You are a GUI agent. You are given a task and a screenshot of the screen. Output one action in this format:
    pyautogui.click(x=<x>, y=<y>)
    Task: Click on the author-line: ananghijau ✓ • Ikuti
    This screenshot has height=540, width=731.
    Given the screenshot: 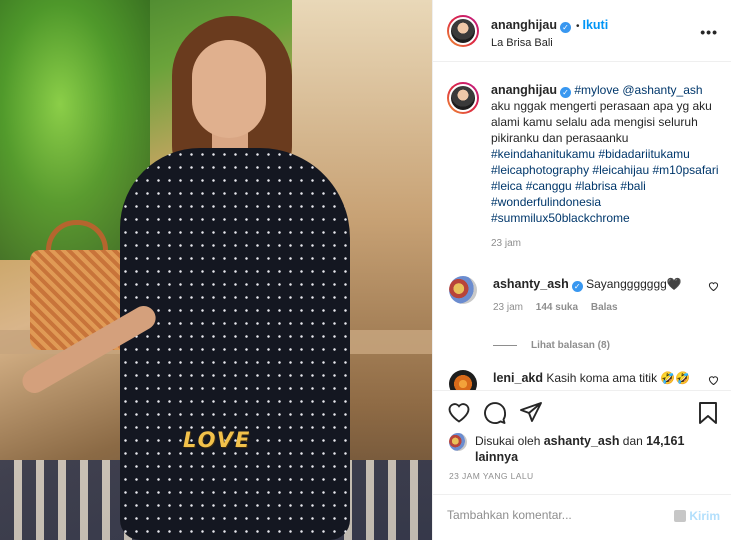 What is the action you would take?
    pyautogui.click(x=549, y=25)
    